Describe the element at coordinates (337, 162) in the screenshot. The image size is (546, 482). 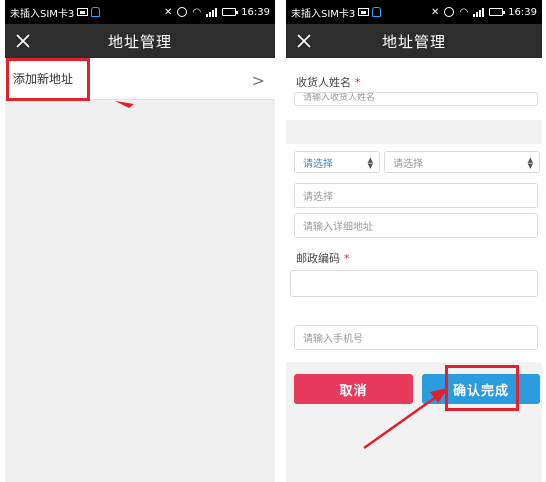
I see `province-select: 请选择 ▲ ▼` at that location.